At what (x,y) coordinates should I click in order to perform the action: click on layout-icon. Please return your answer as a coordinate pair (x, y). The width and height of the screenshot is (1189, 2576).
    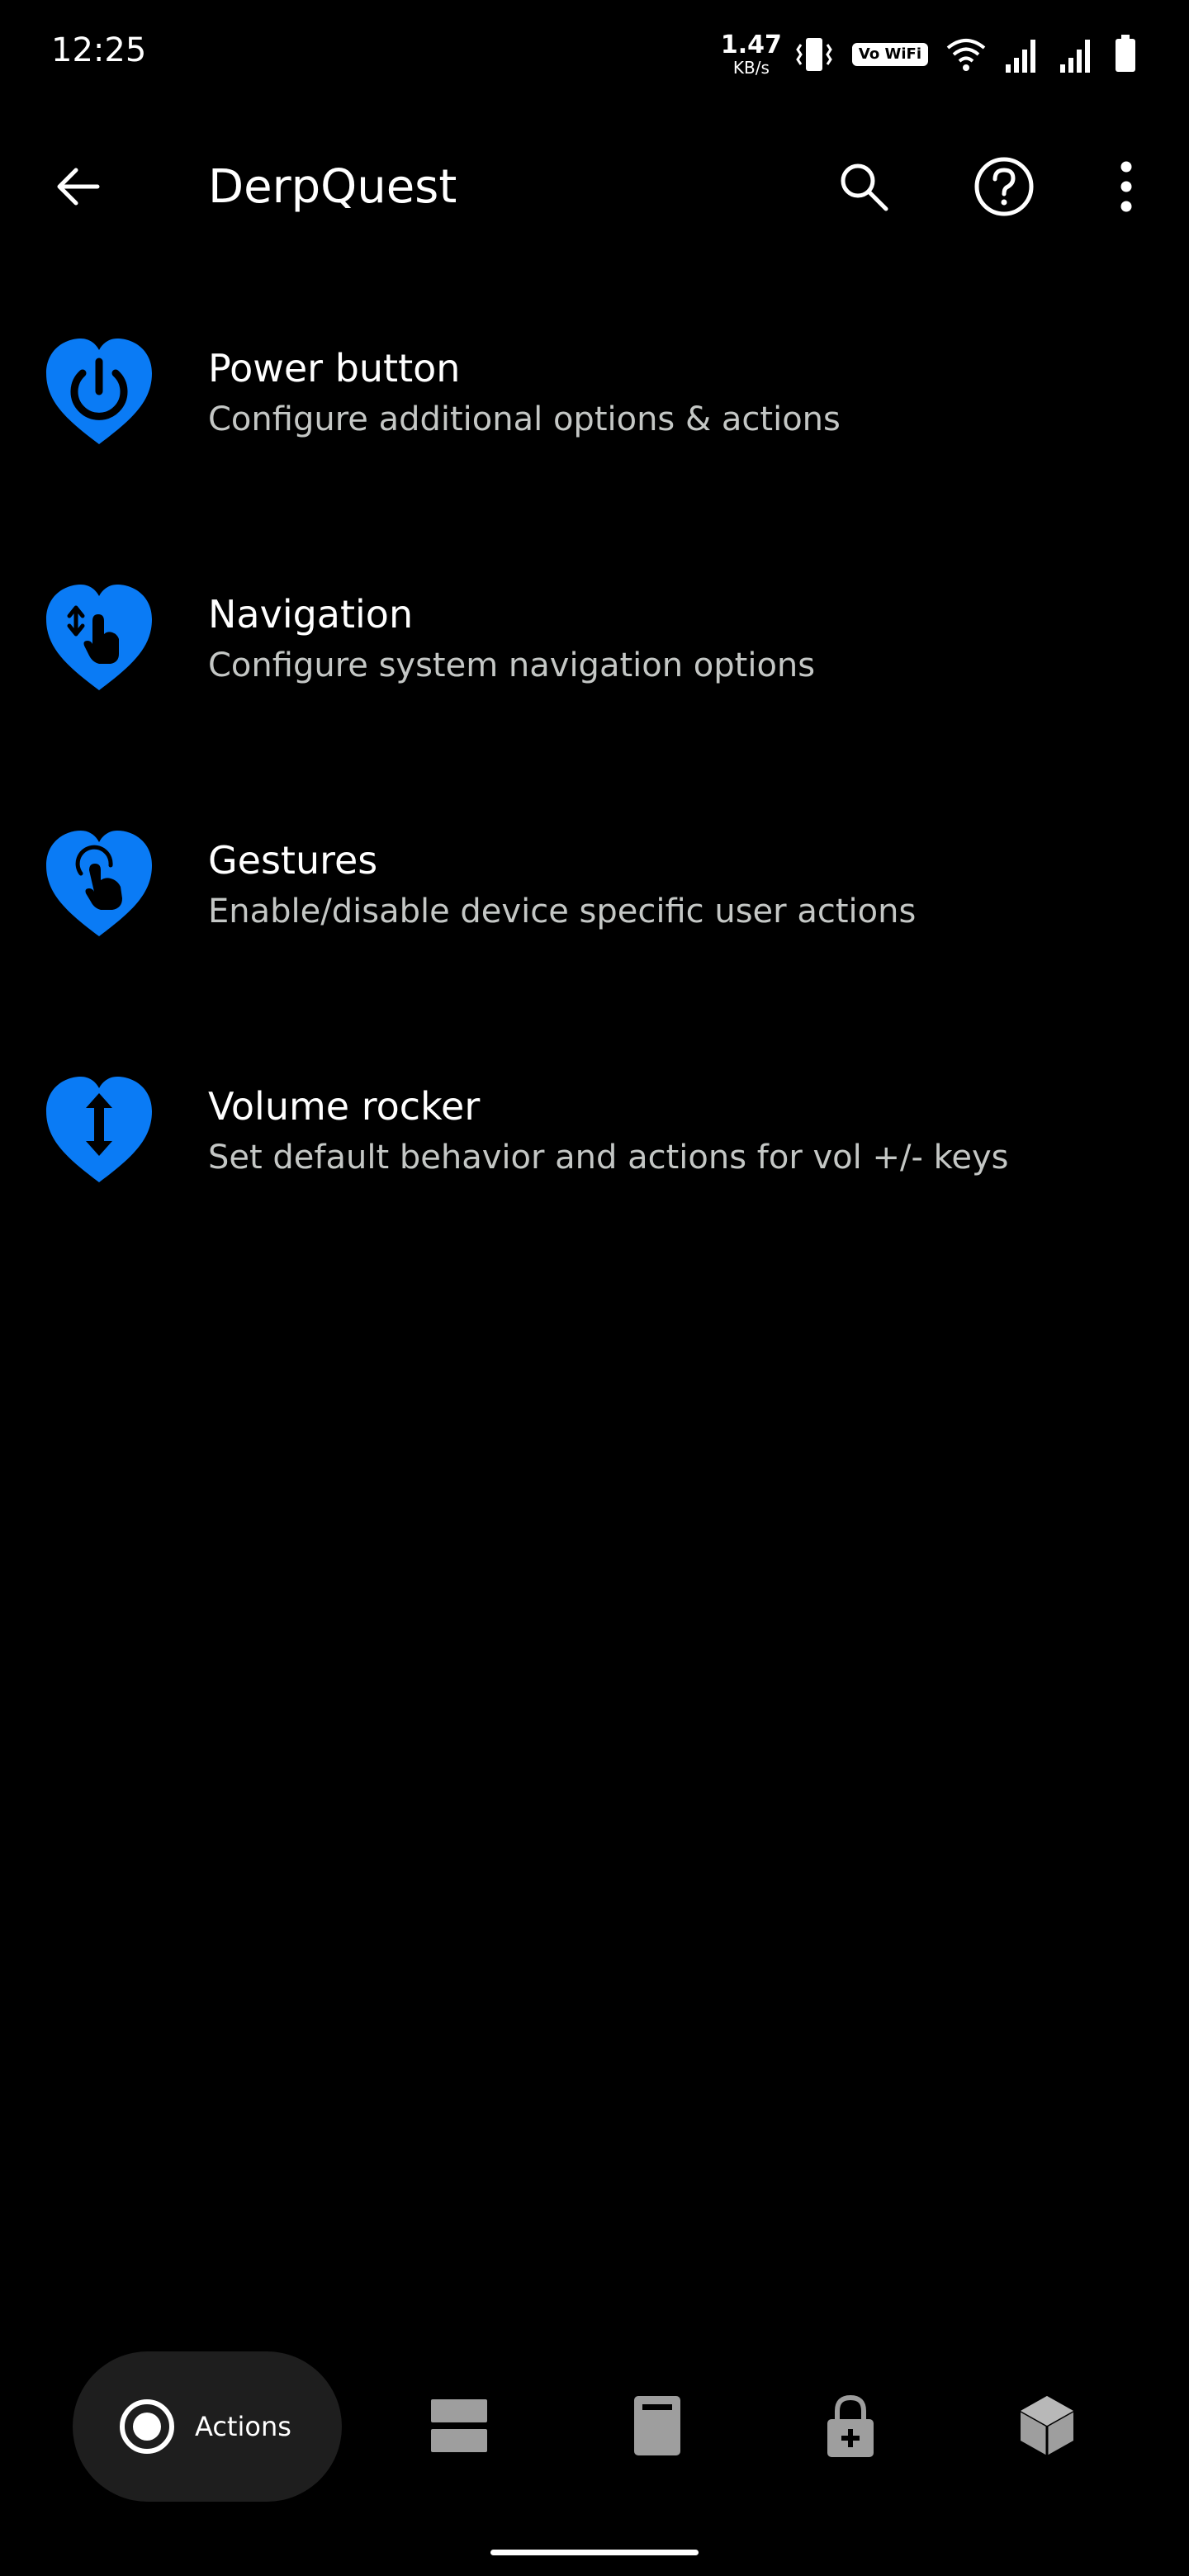
    Looking at the image, I should click on (459, 2425).